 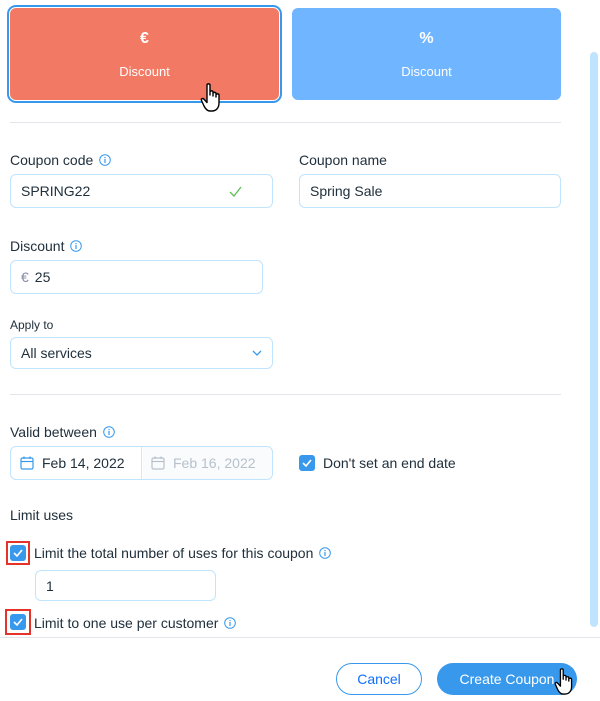 What do you see at coordinates (56, 353) in the screenshot?
I see `apply-to-value: All services` at bounding box center [56, 353].